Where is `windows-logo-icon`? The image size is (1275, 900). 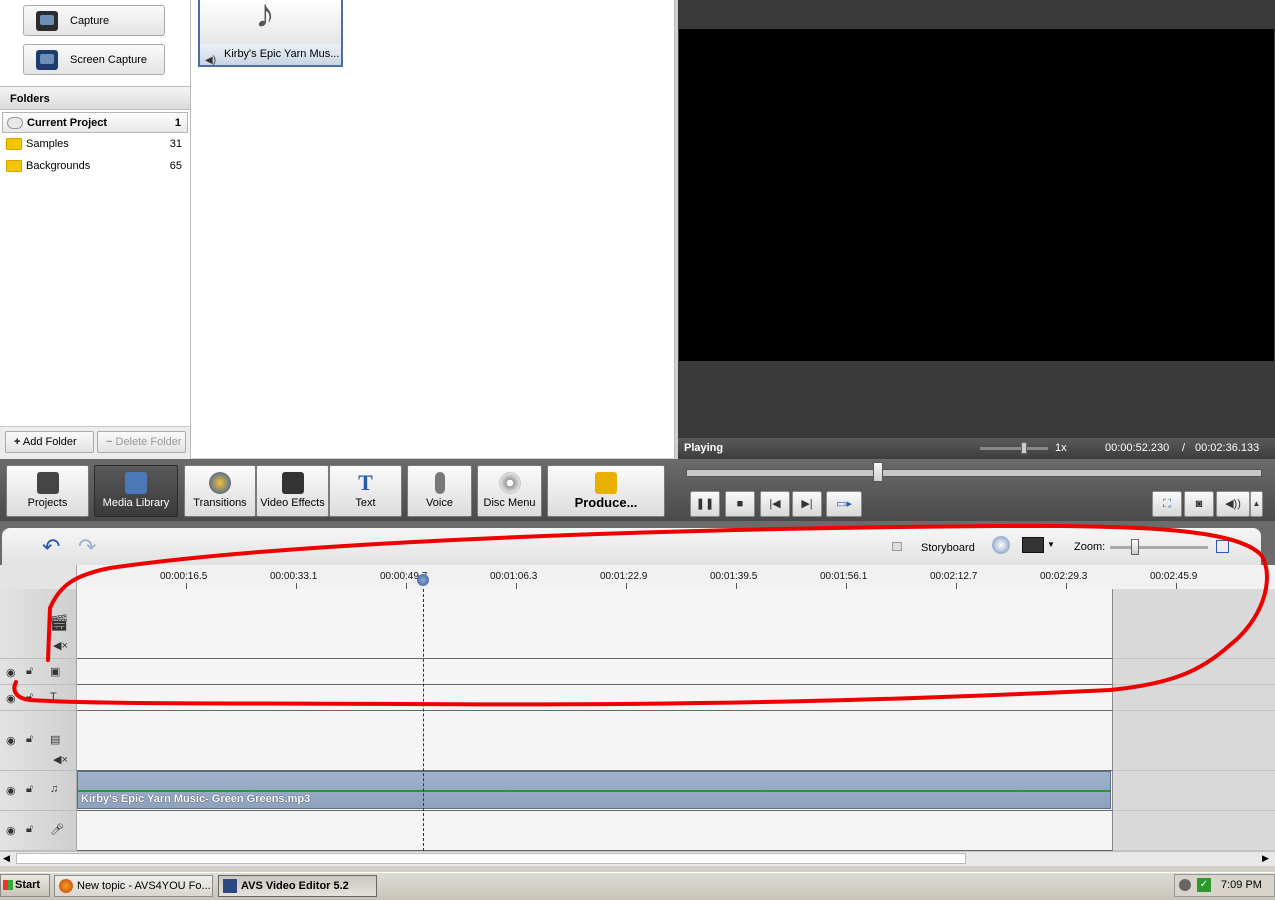
windows-logo-icon is located at coordinates (8, 885).